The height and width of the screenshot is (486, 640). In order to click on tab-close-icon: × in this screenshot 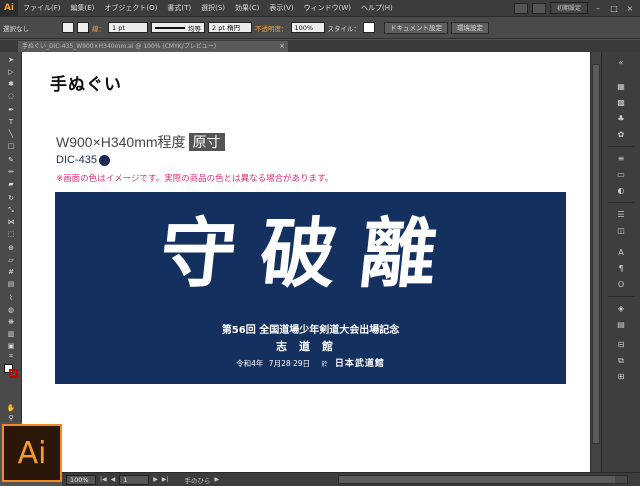, I will do `click(282, 46)`.